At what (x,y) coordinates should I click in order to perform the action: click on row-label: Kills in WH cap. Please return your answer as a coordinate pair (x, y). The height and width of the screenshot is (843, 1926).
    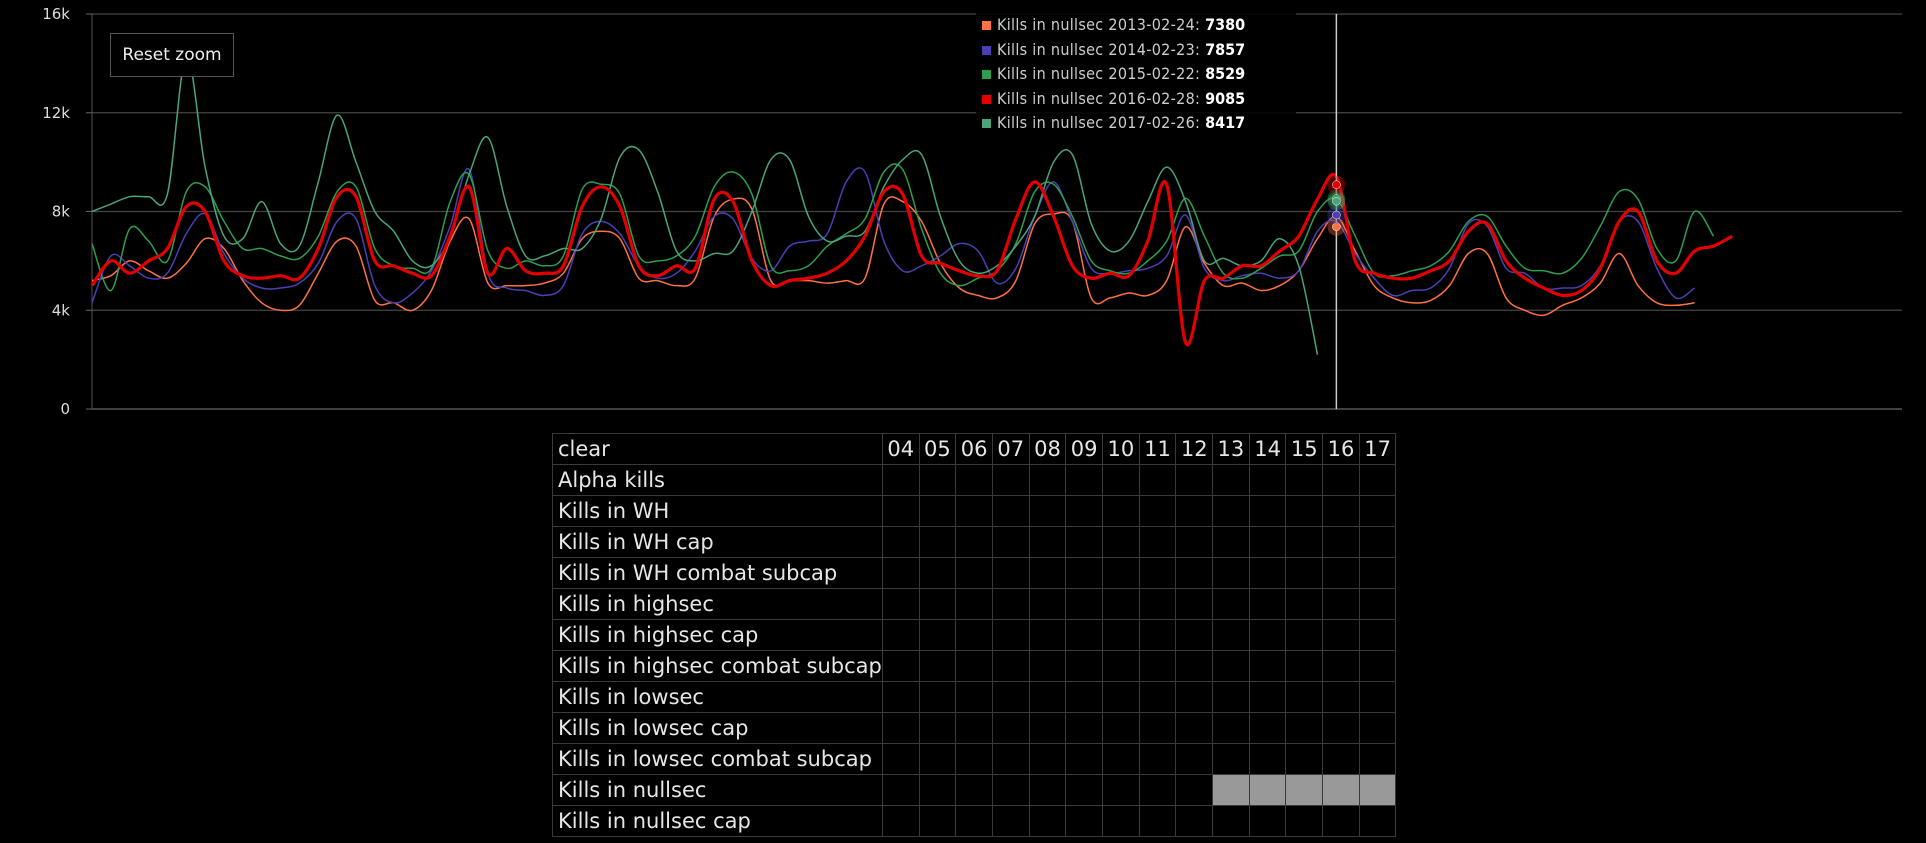
    Looking at the image, I should click on (717, 542).